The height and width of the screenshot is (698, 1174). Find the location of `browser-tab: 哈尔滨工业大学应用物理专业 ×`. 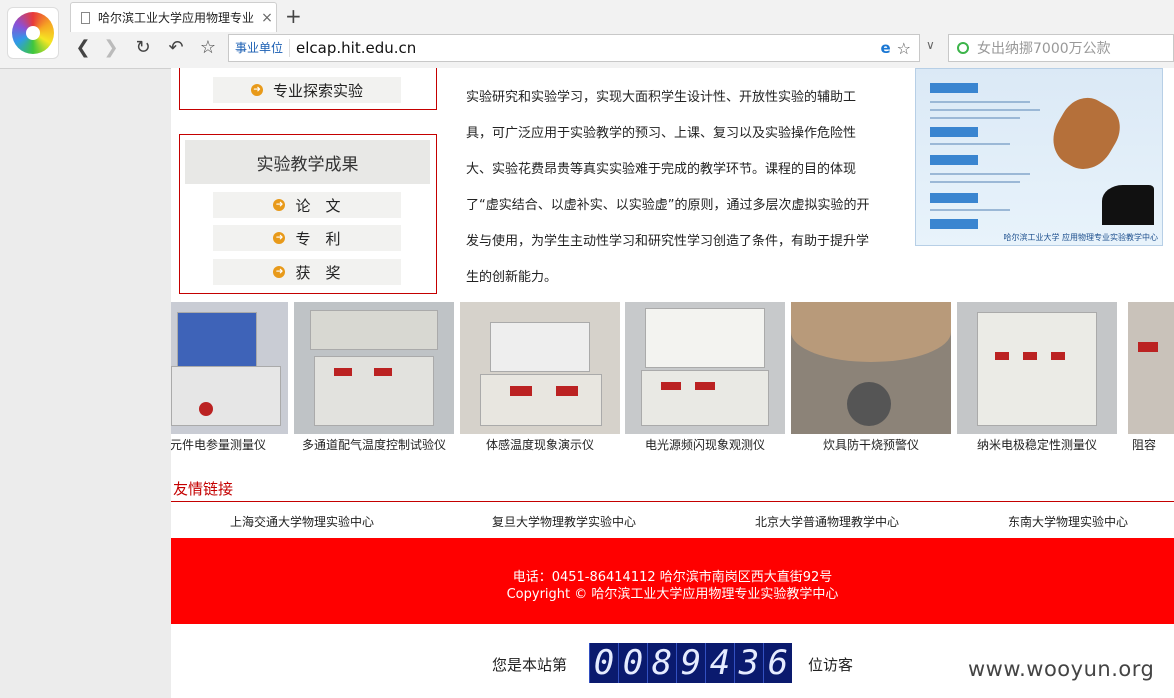

browser-tab: 哈尔滨工业大学应用物理专业 × is located at coordinates (173, 17).